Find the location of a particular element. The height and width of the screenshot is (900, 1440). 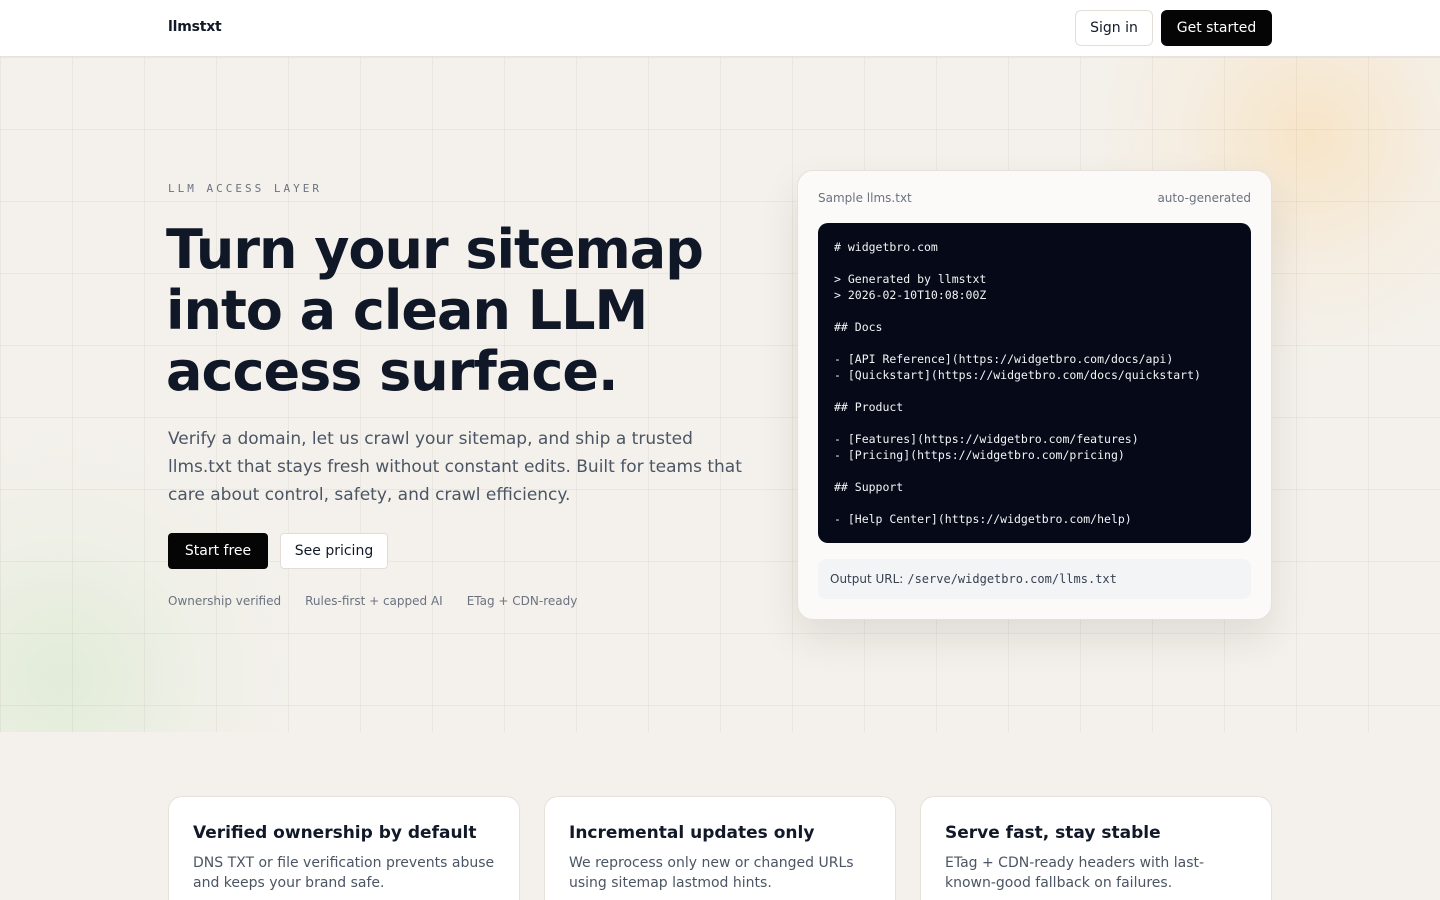

feature-title: Serve fast, stay stable is located at coordinates (1053, 833).